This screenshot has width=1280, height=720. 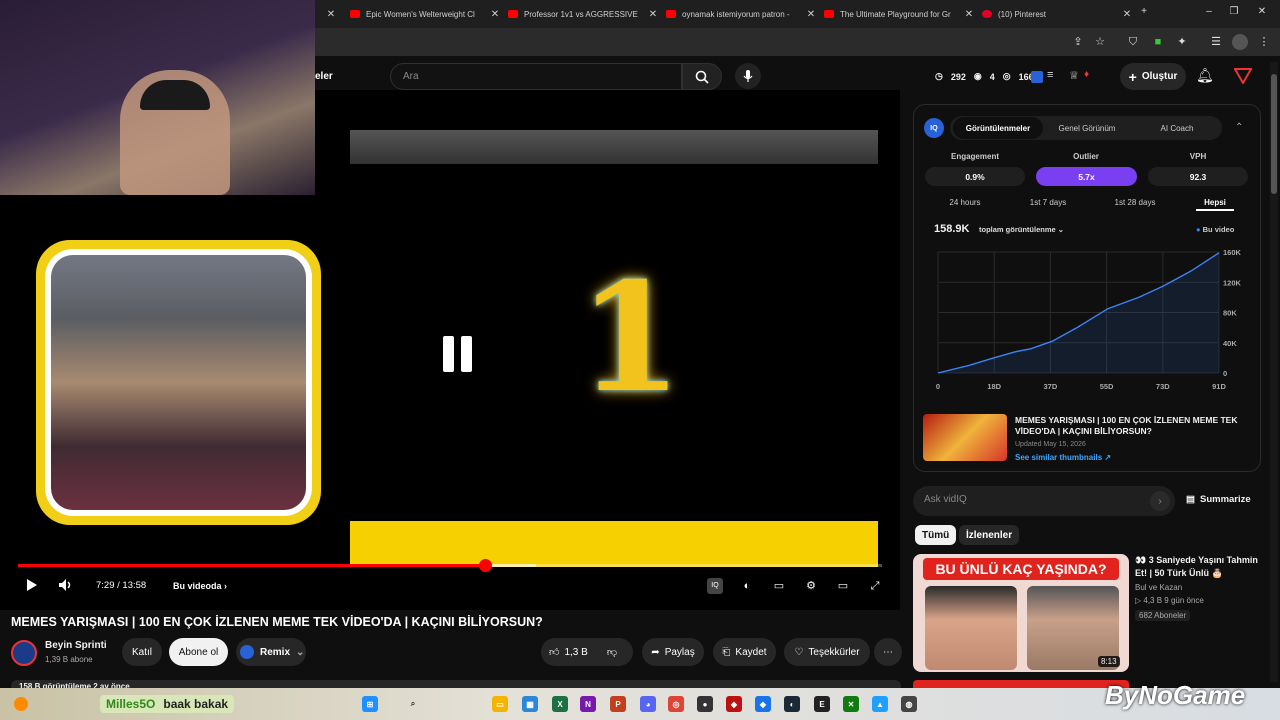 I want to click on tab-close-fragment: ✕, so click(x=329, y=14).